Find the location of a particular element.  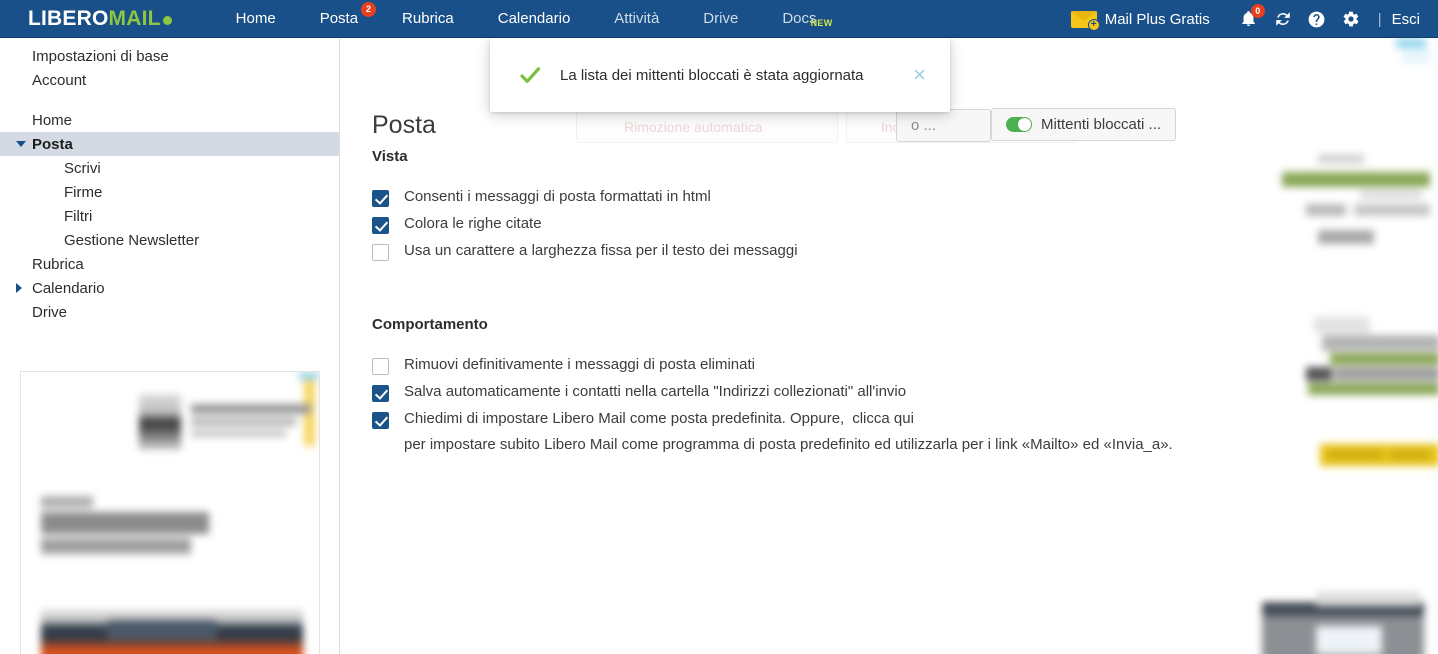

dot-icon is located at coordinates (167, 20).